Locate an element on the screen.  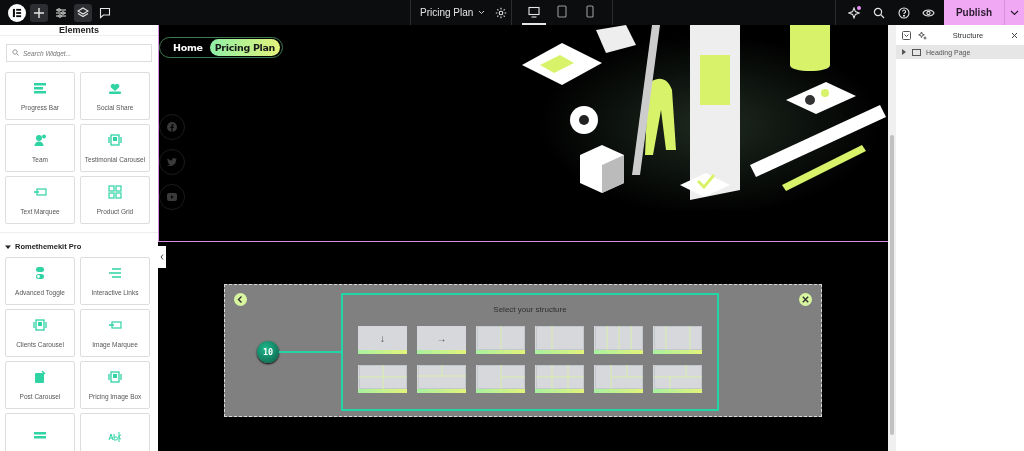
sliders-icon is located at coordinates (61, 12).